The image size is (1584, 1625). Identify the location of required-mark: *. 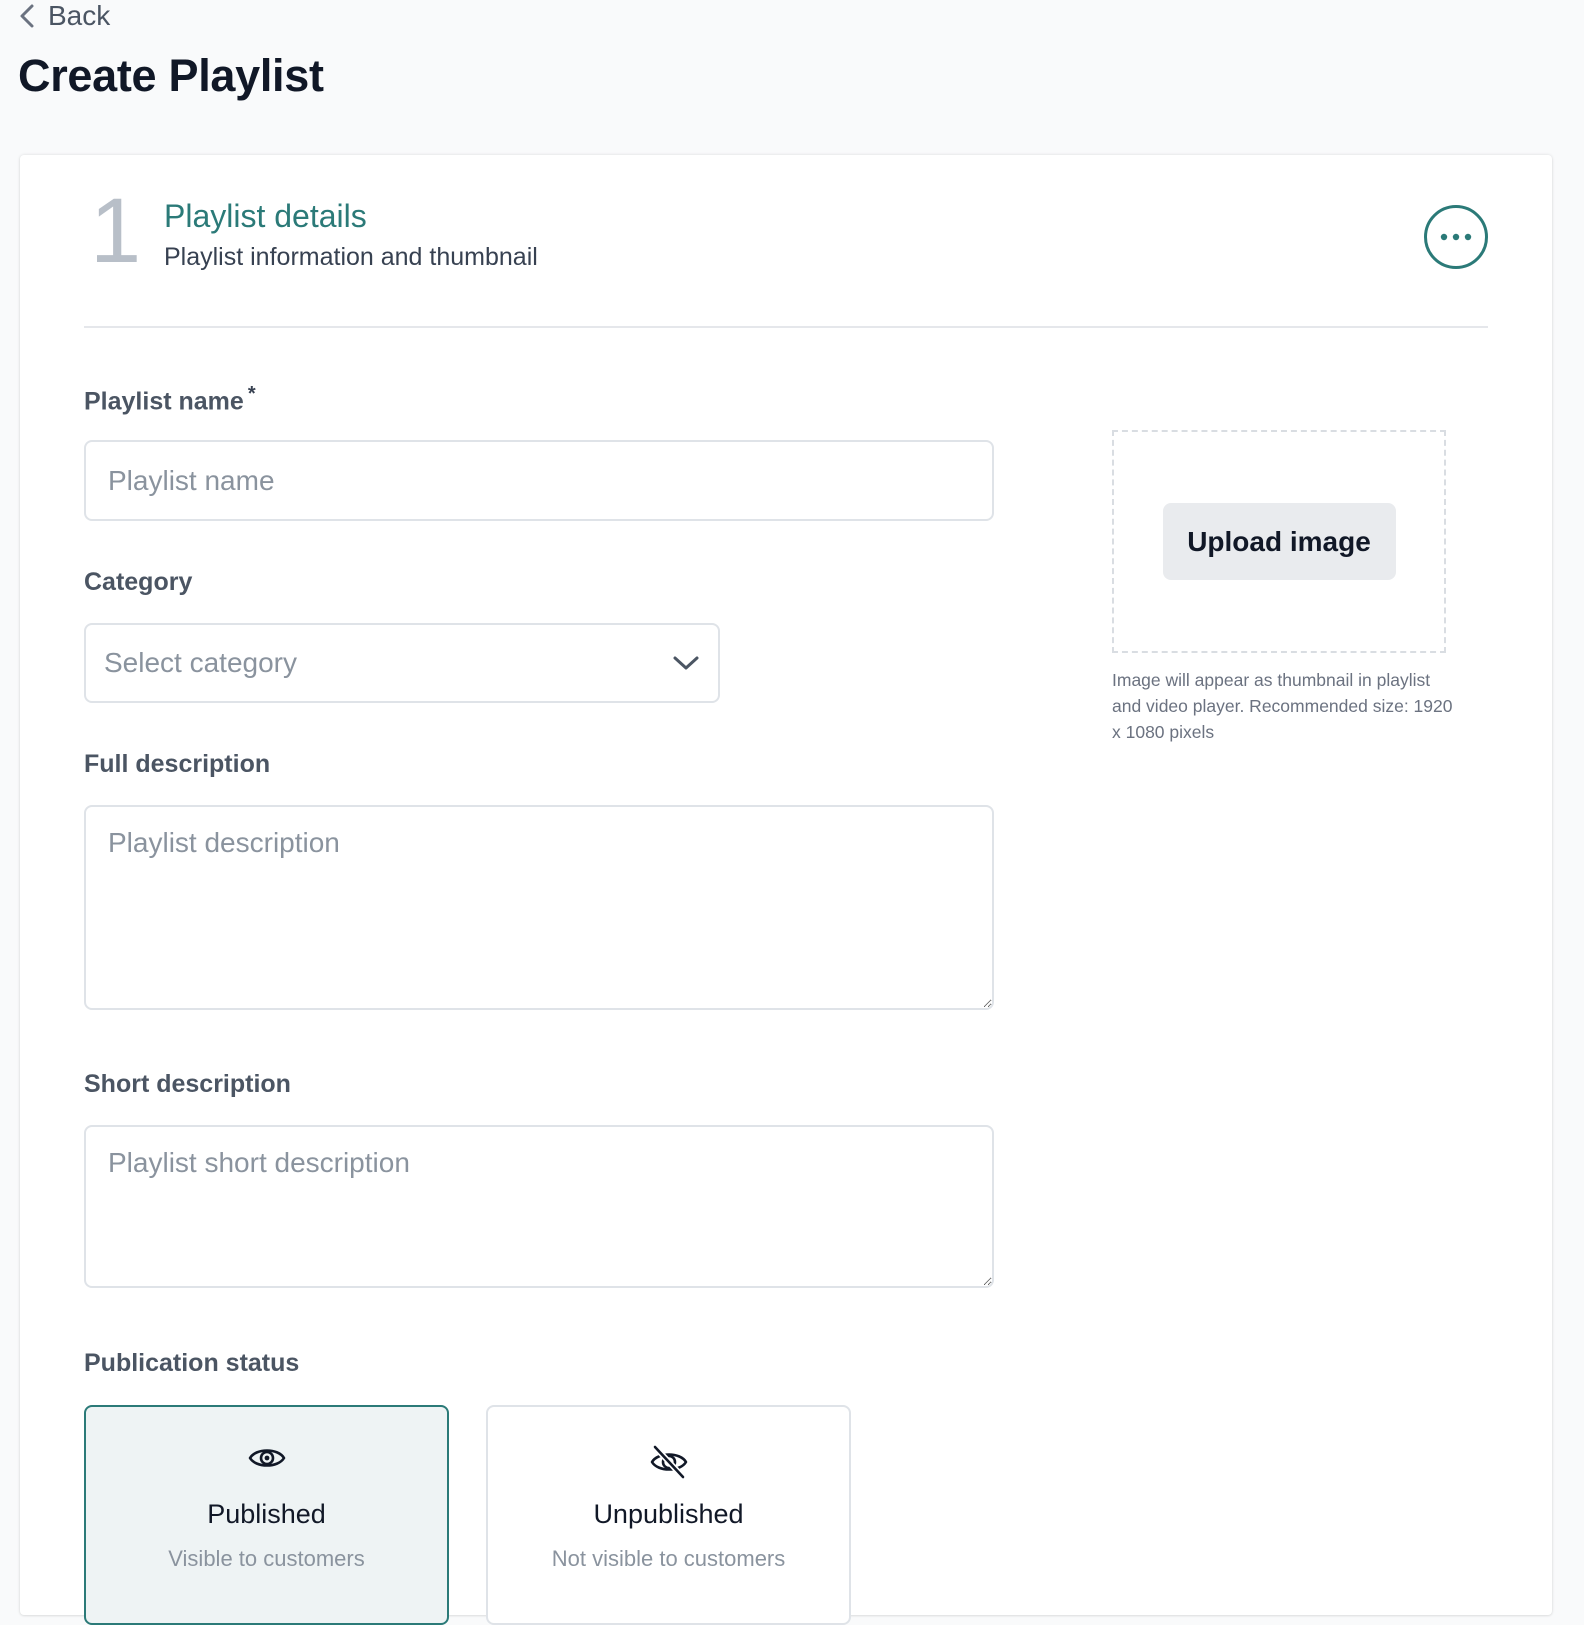
(251, 394).